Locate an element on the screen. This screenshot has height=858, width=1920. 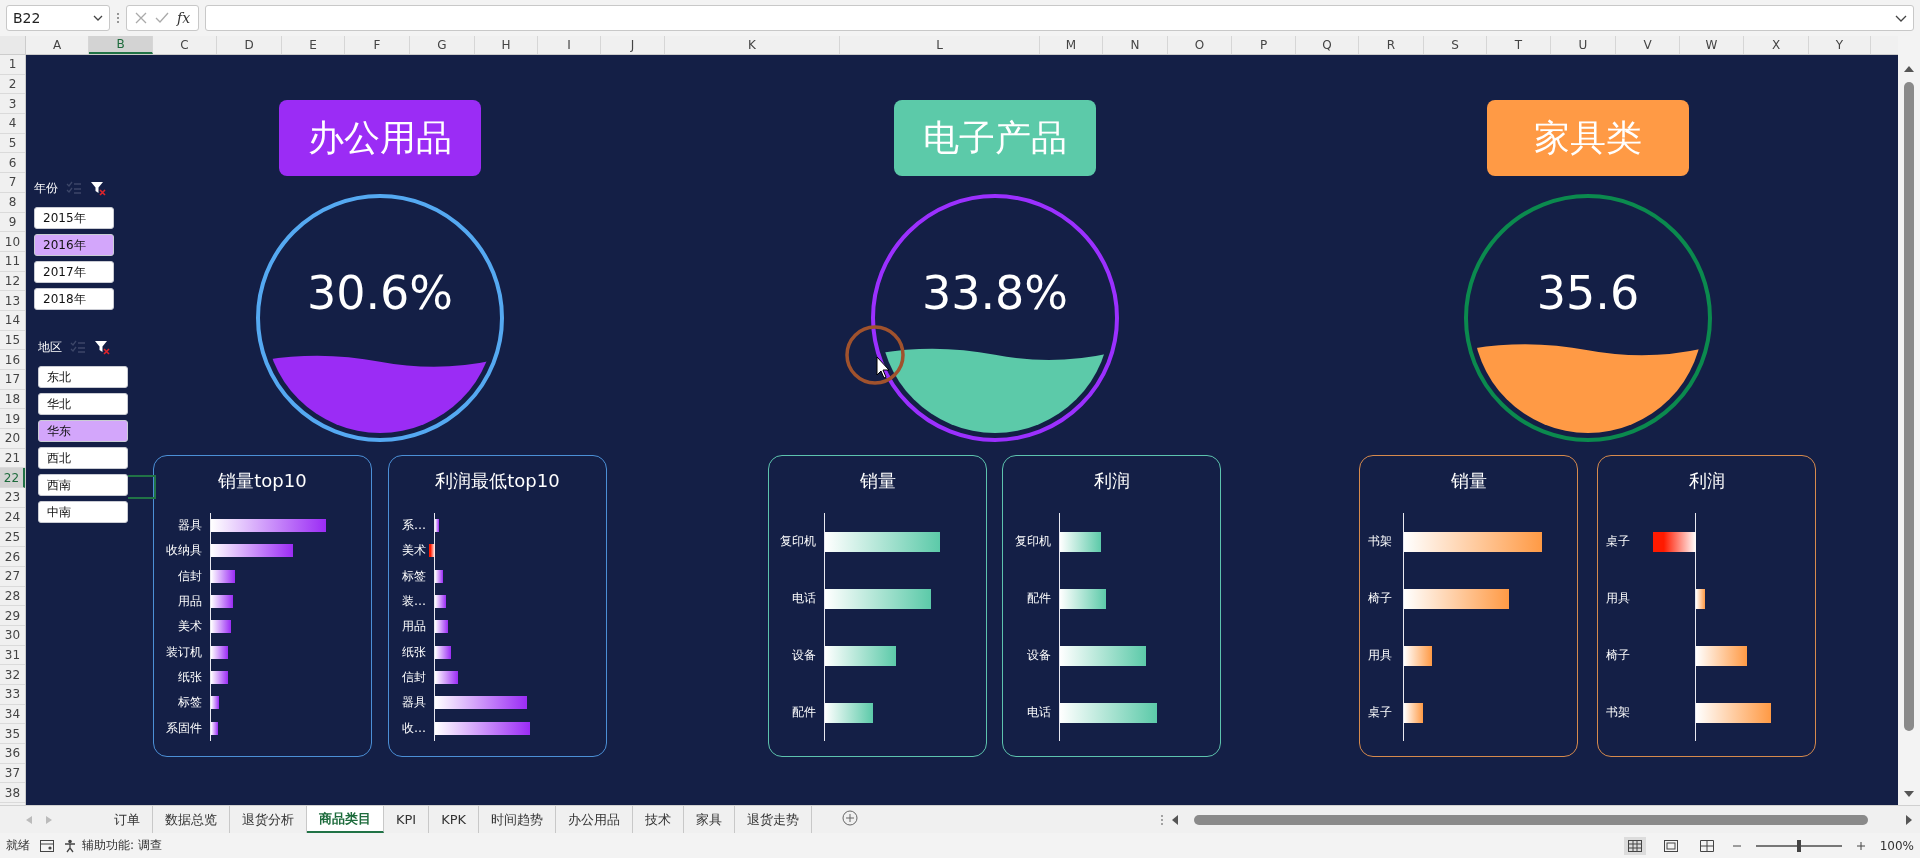
row-header: 27 is located at coordinates (12, 576).